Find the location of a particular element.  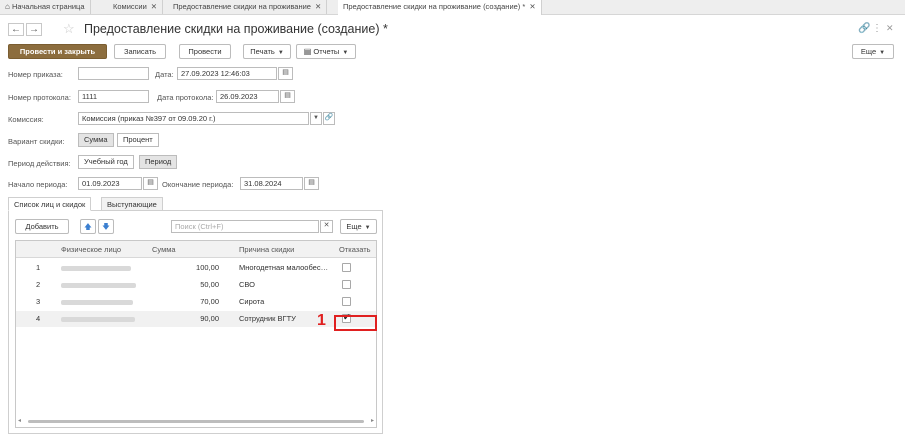

commission-label: Комиссия: is located at coordinates (26, 119).